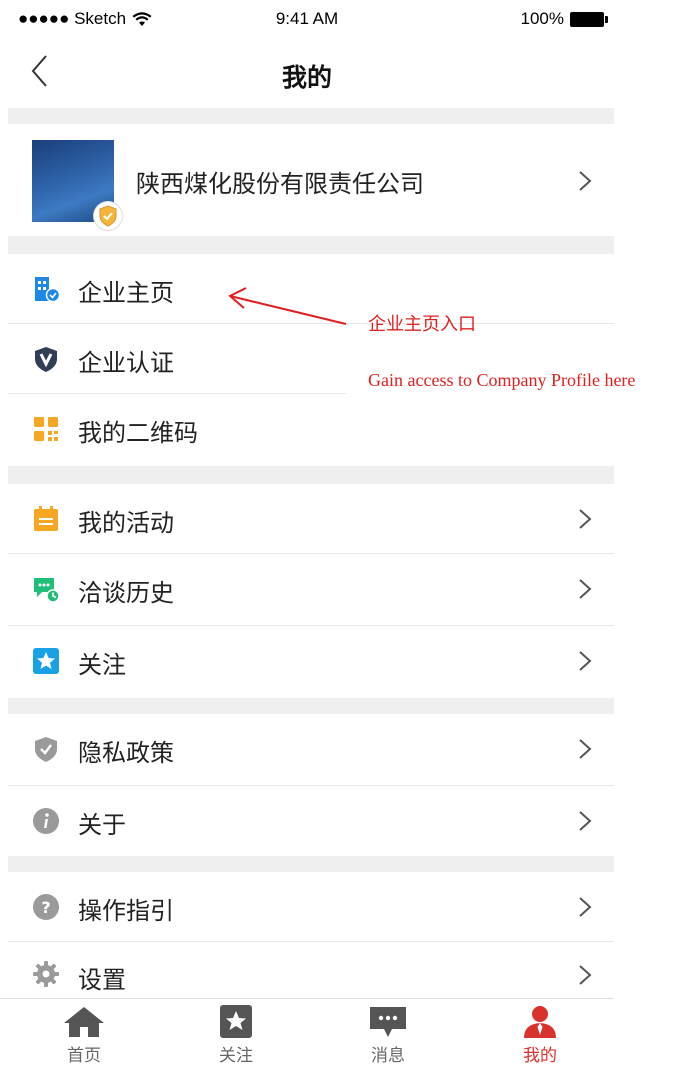 This screenshot has height=1077, width=686. What do you see at coordinates (542, 18) in the screenshot?
I see `battery-percent: 100%` at bounding box center [542, 18].